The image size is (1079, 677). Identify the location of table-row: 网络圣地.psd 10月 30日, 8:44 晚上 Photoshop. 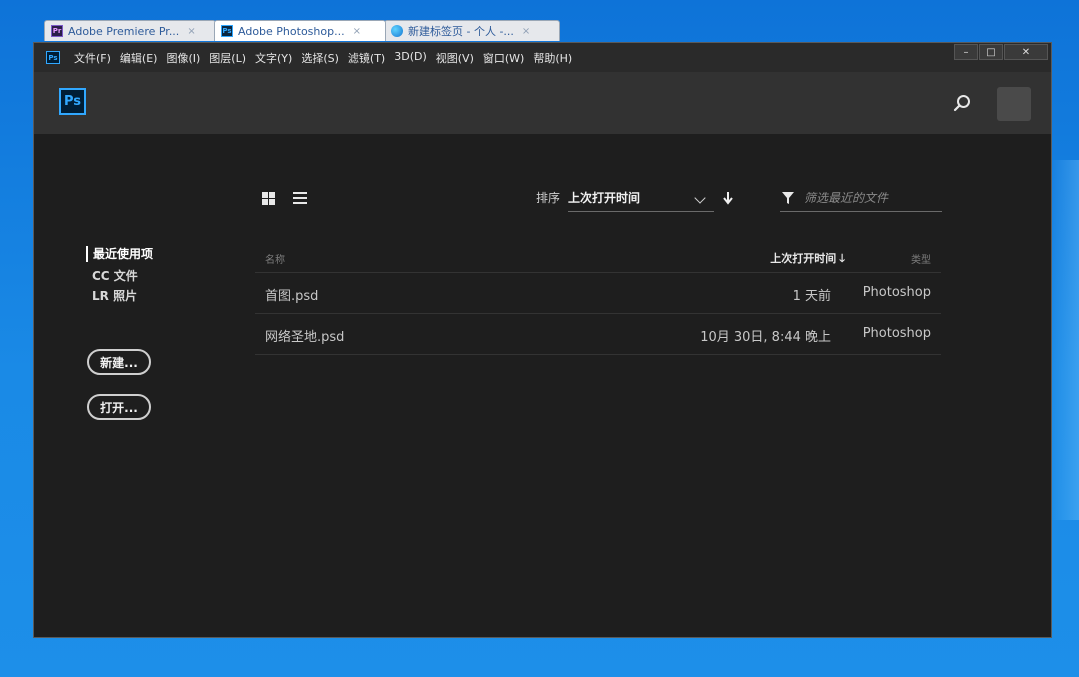
(598, 334).